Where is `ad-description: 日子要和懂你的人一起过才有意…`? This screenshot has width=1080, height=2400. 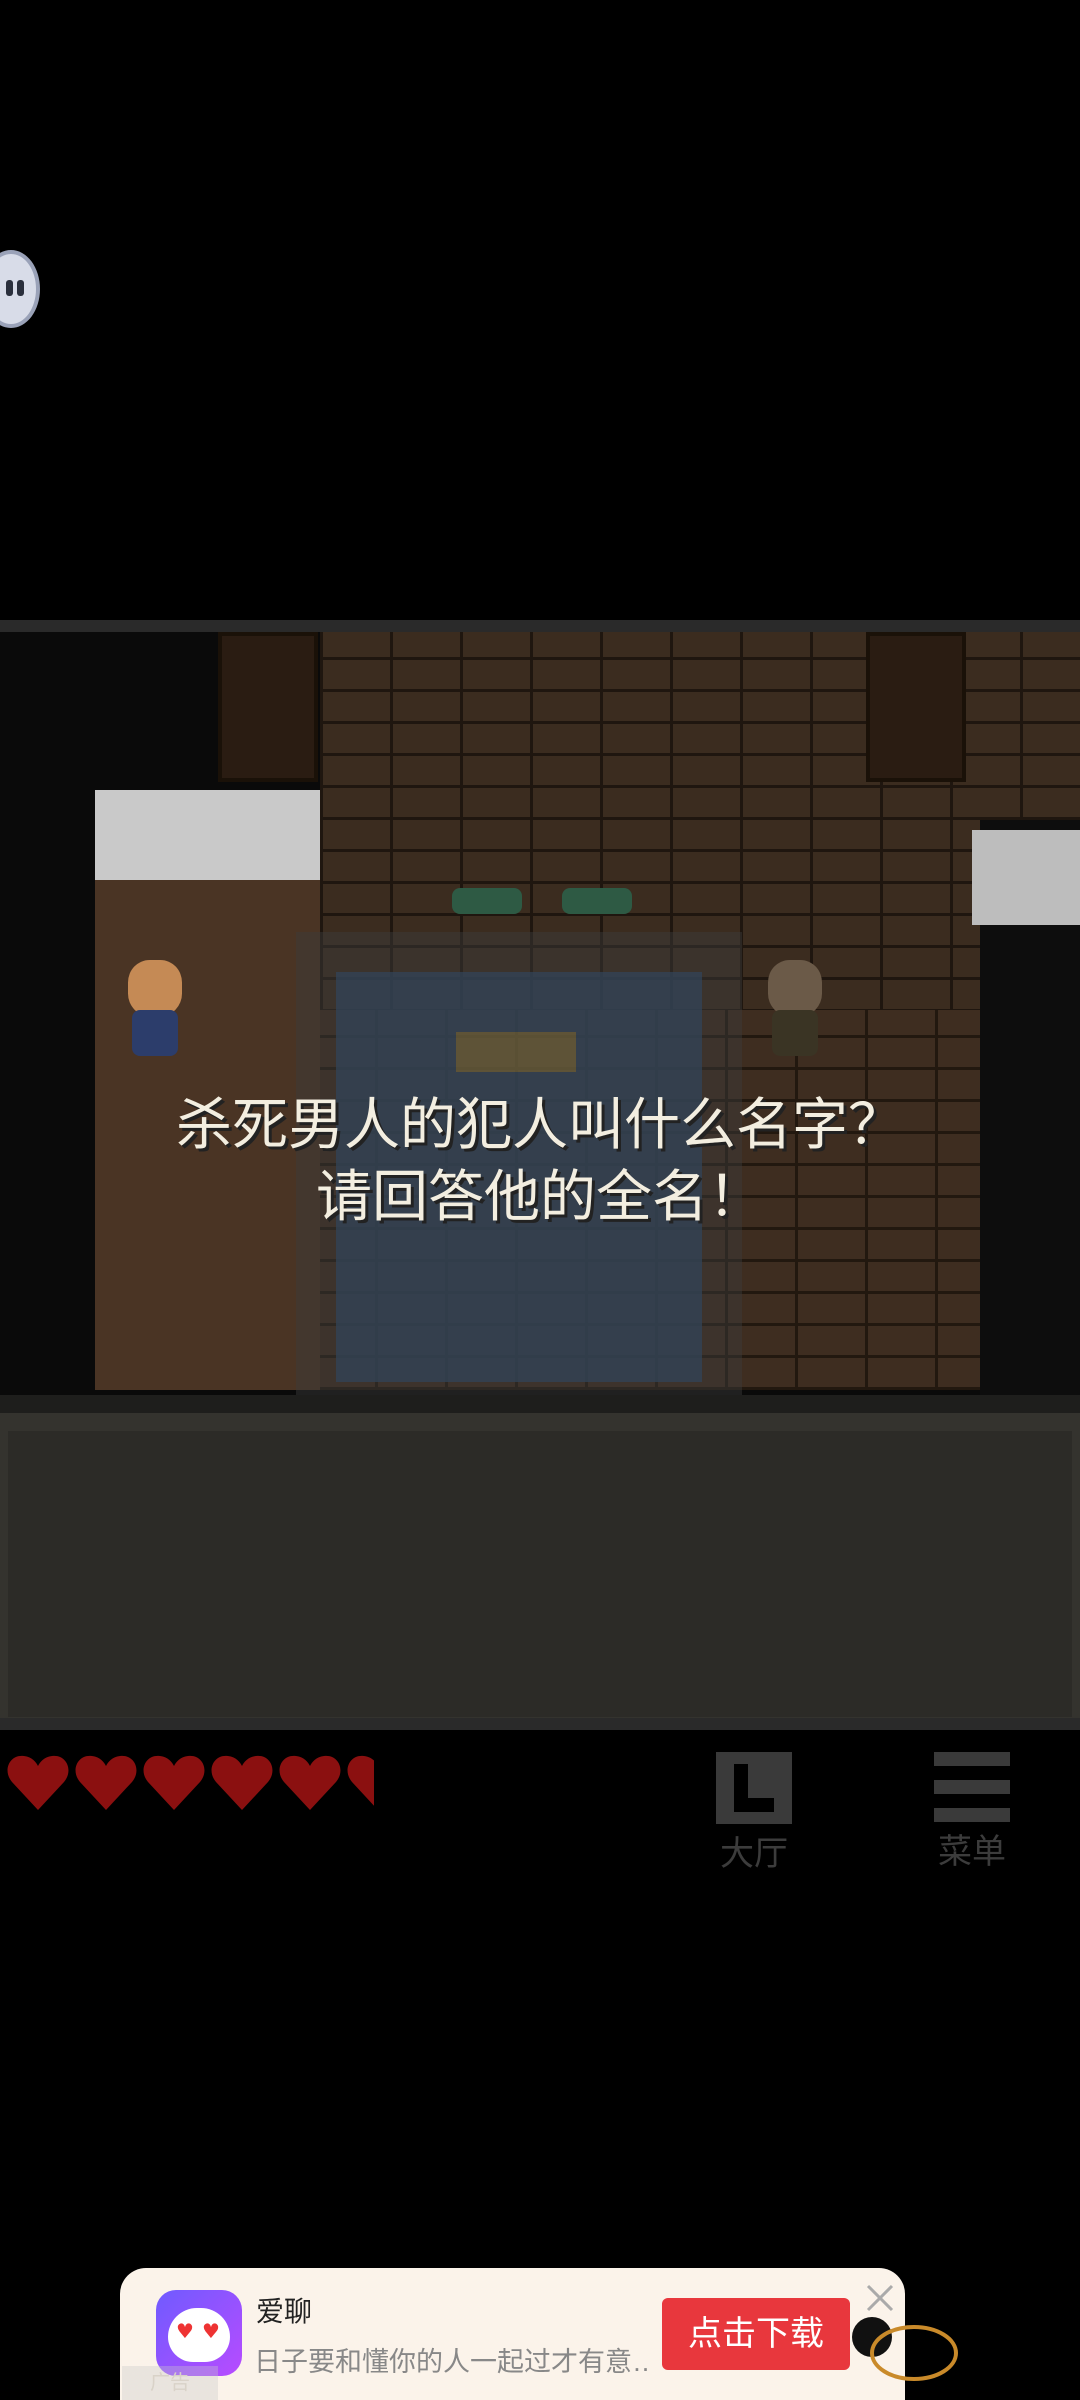
ad-description: 日子要和懂你的人一起过才有意… is located at coordinates (451, 2362).